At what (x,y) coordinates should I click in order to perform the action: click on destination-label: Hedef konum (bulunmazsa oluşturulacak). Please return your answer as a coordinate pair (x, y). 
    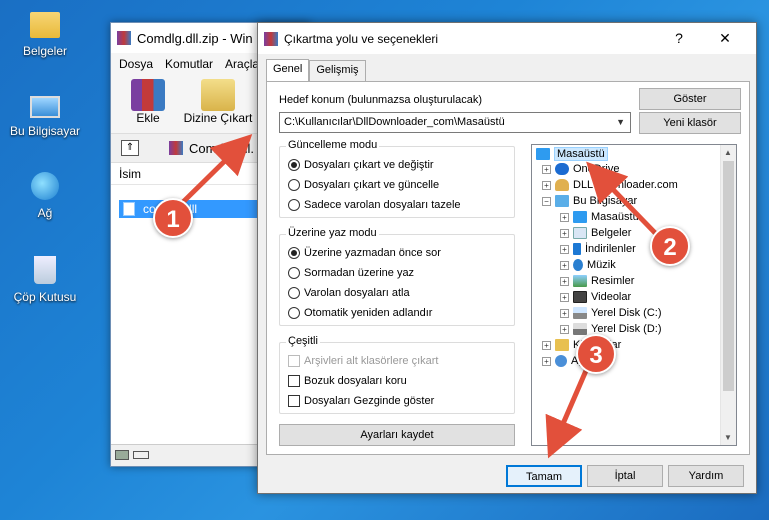
    Looking at the image, I should click on (380, 100).